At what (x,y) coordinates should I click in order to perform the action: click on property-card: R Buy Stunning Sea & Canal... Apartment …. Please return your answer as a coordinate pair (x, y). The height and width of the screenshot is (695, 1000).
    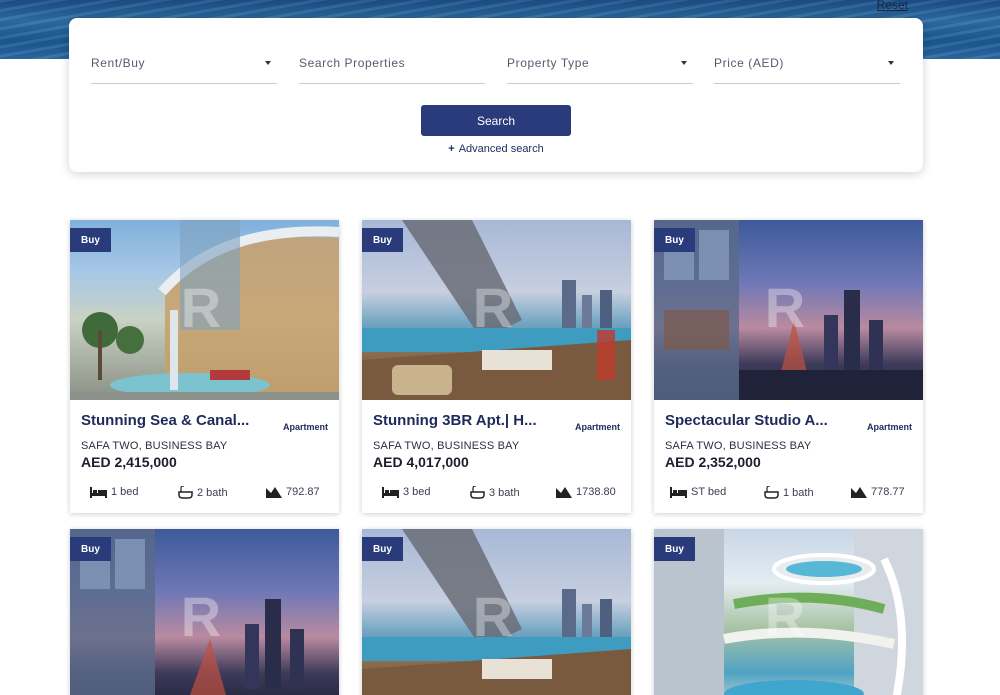
    Looking at the image, I should click on (204, 366).